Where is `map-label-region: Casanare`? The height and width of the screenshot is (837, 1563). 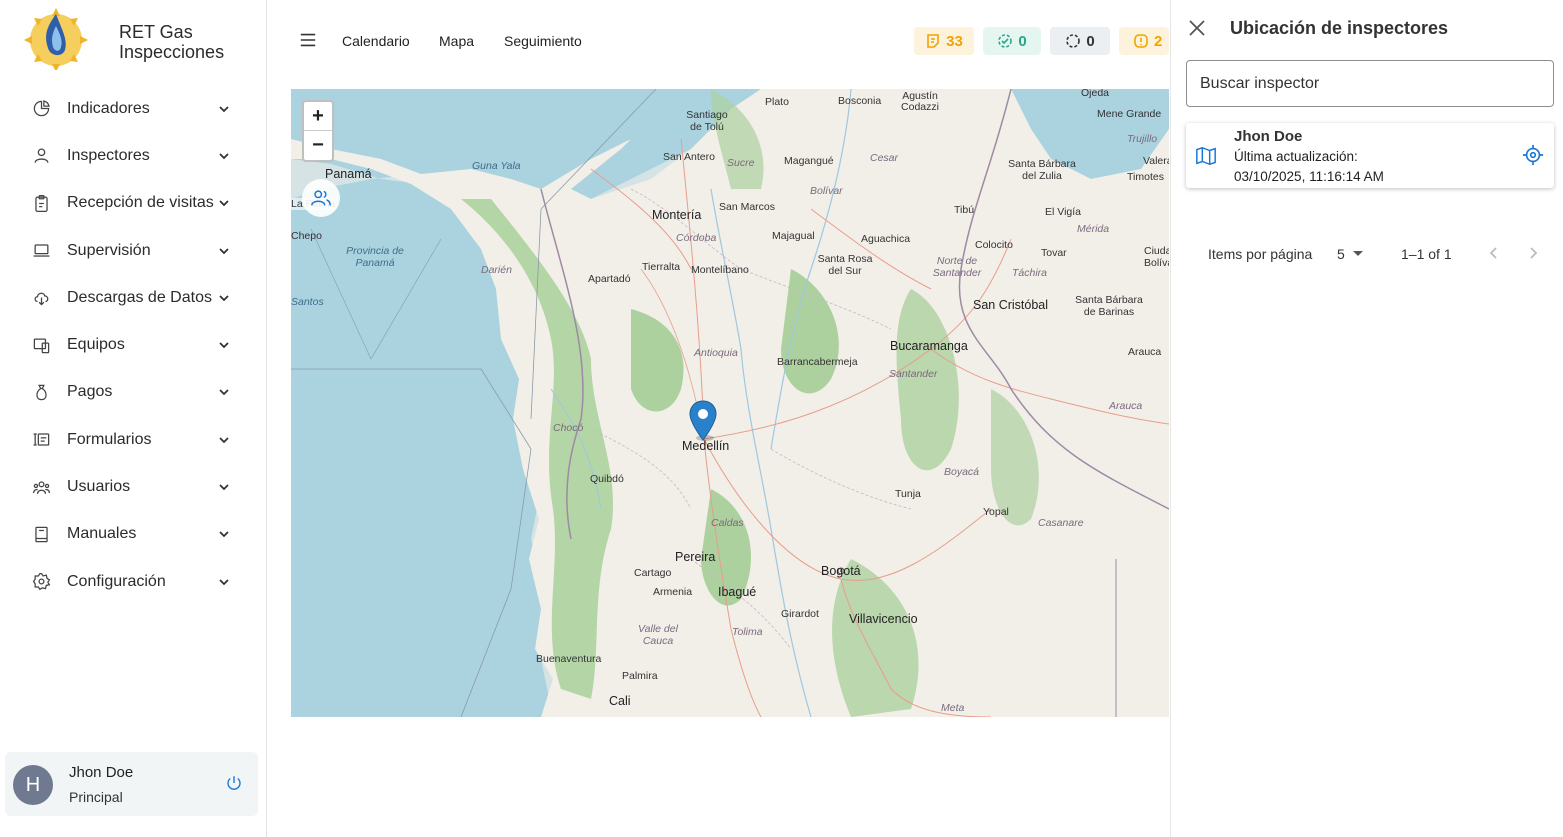
map-label-region: Casanare is located at coordinates (1061, 523).